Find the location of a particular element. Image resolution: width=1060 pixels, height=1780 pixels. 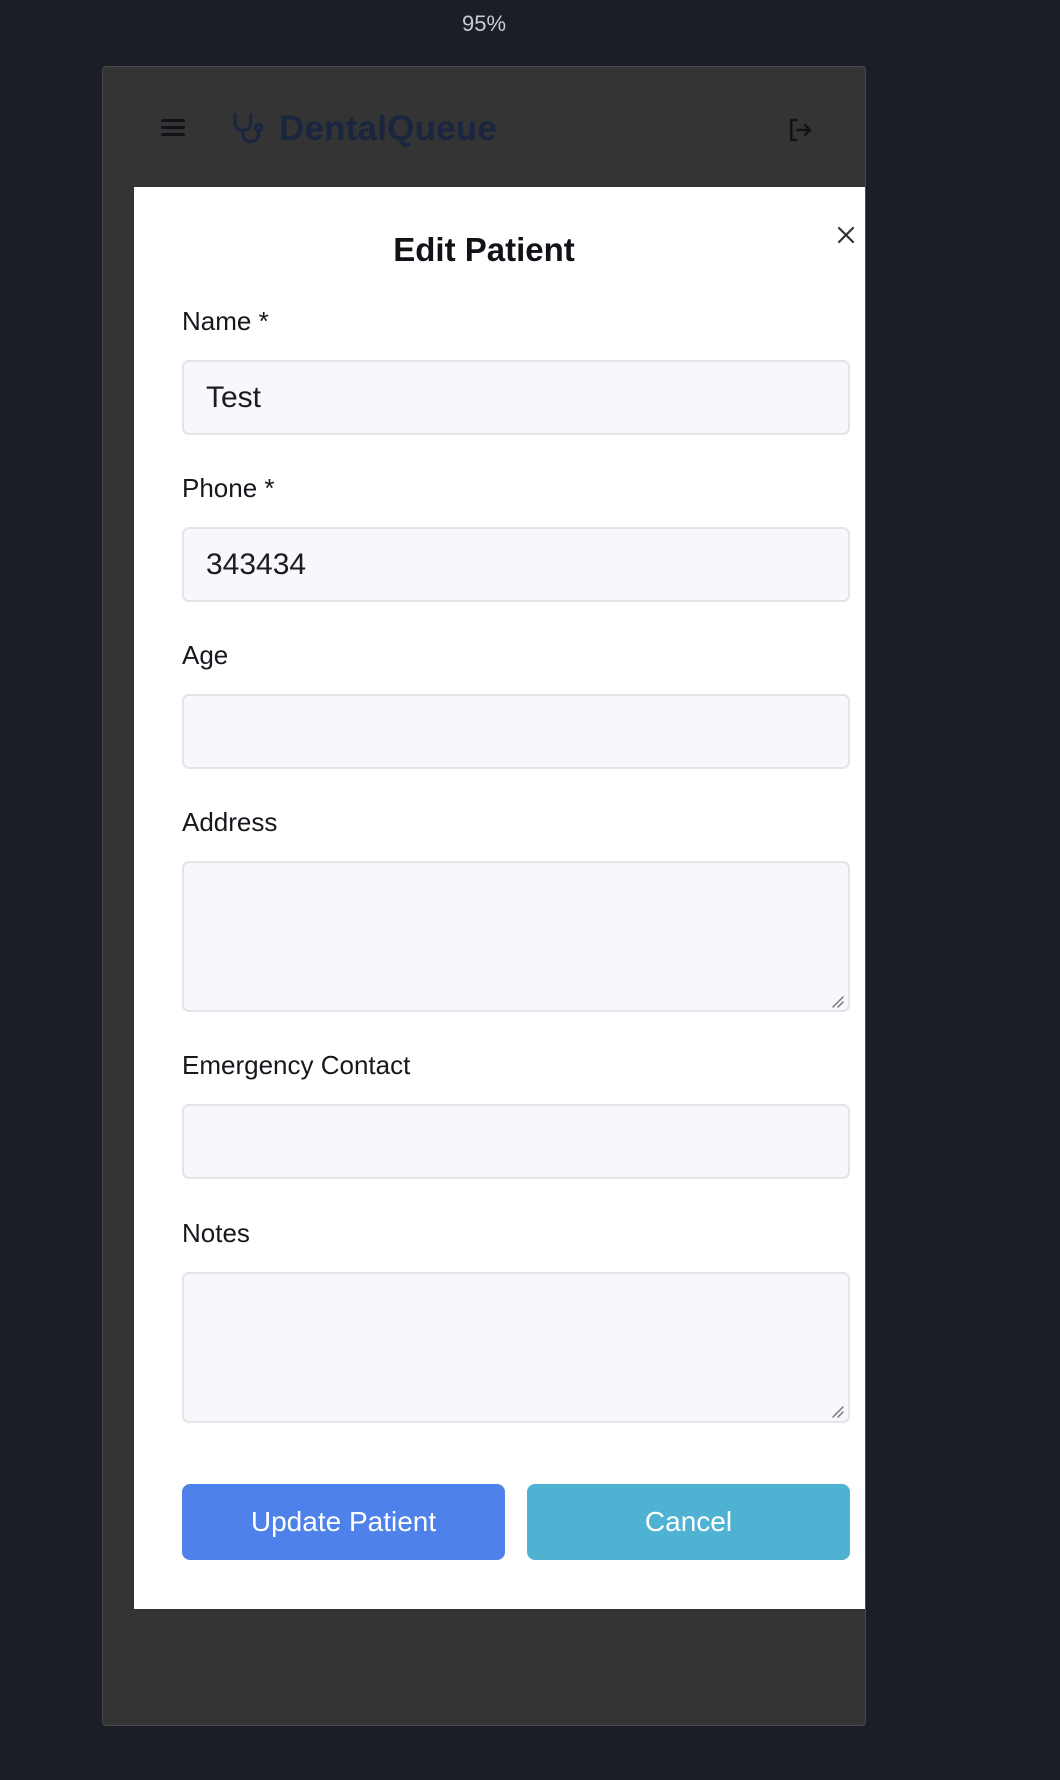

stethoscope-icon is located at coordinates (248, 128).